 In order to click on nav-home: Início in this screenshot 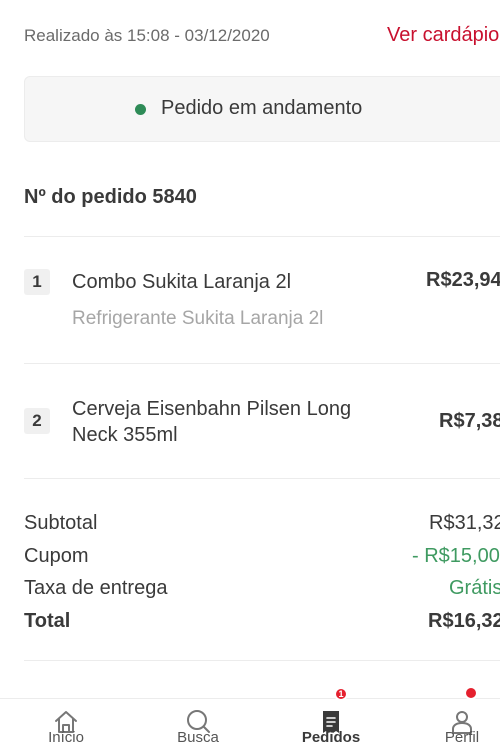, I will do `click(66, 727)`.